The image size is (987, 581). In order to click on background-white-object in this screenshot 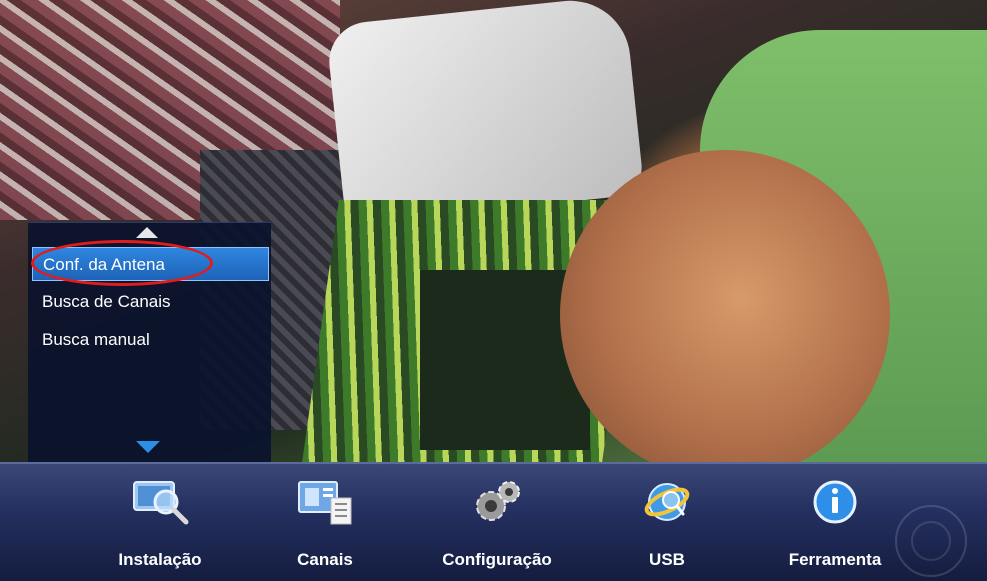, I will do `click(485, 113)`.